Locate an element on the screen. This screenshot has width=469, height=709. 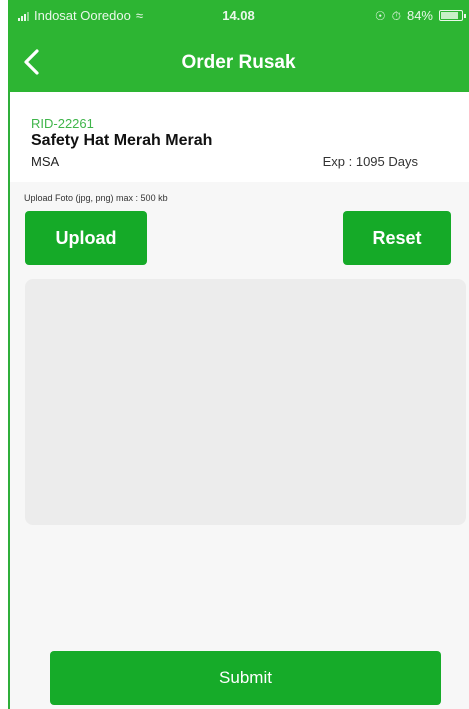
battery-percent: 84% is located at coordinates (419, 15).